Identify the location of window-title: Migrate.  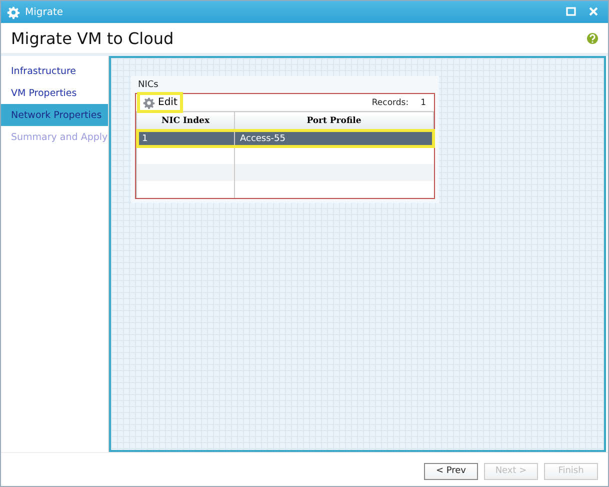
(44, 12).